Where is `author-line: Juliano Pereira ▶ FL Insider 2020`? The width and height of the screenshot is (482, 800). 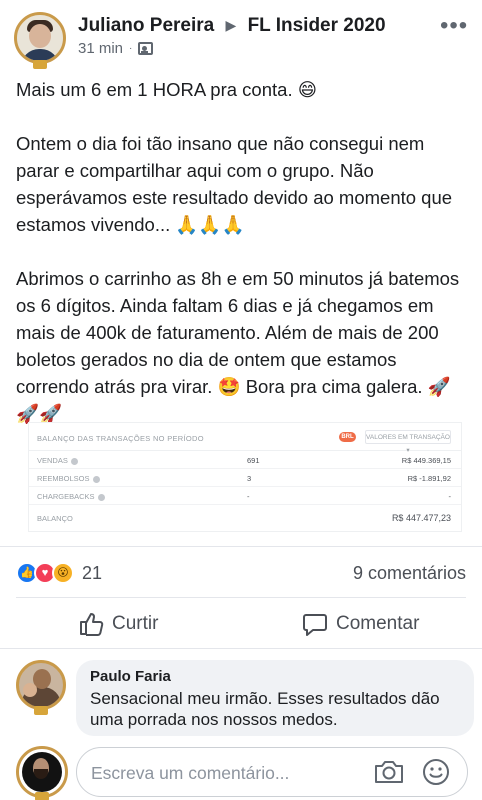
author-line: Juliano Pereira ▶ FL Insider 2020 is located at coordinates (232, 26).